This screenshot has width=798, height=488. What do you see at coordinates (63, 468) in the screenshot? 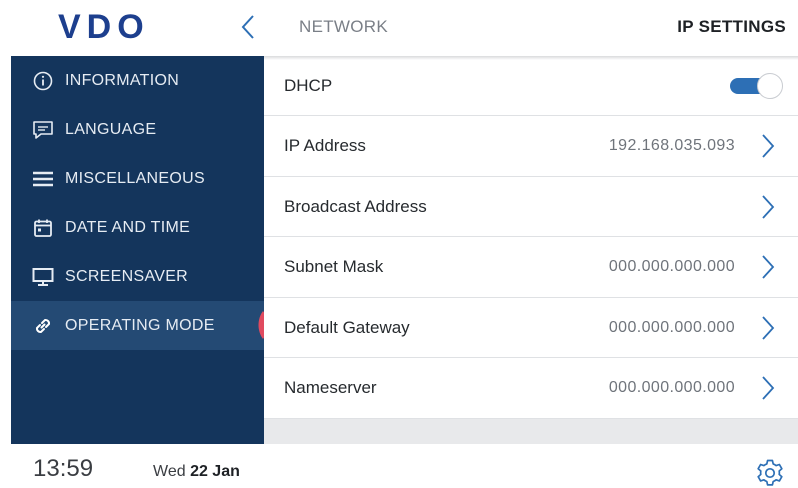
I see `clock-time: 13:59` at bounding box center [63, 468].